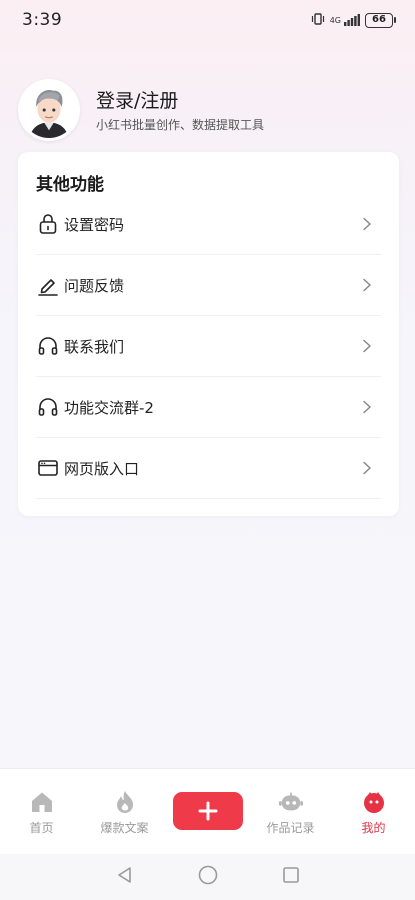 Image resolution: width=415 pixels, height=900 pixels. I want to click on system-nav-bar, so click(207, 877).